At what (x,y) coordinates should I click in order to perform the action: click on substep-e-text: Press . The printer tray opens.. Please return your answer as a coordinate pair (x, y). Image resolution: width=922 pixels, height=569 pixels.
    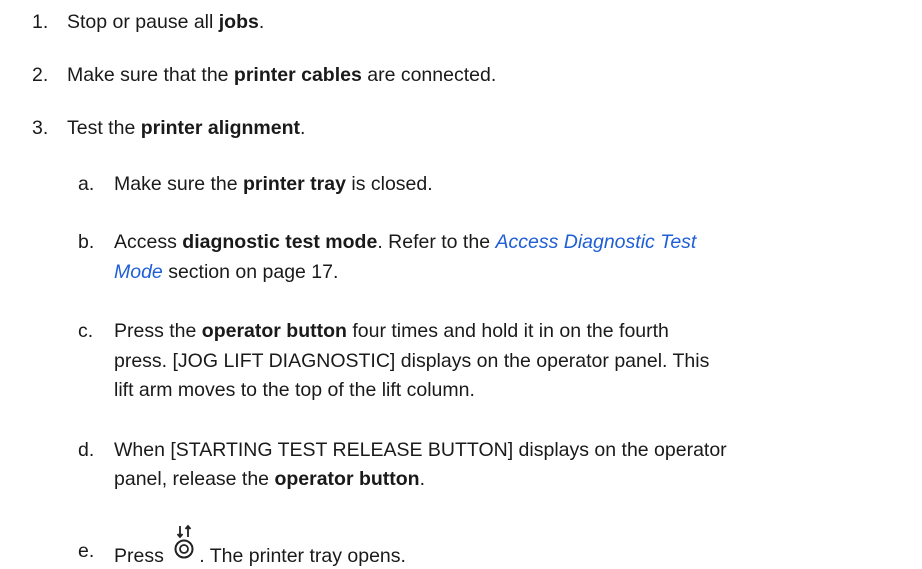
    Looking at the image, I should click on (260, 546).